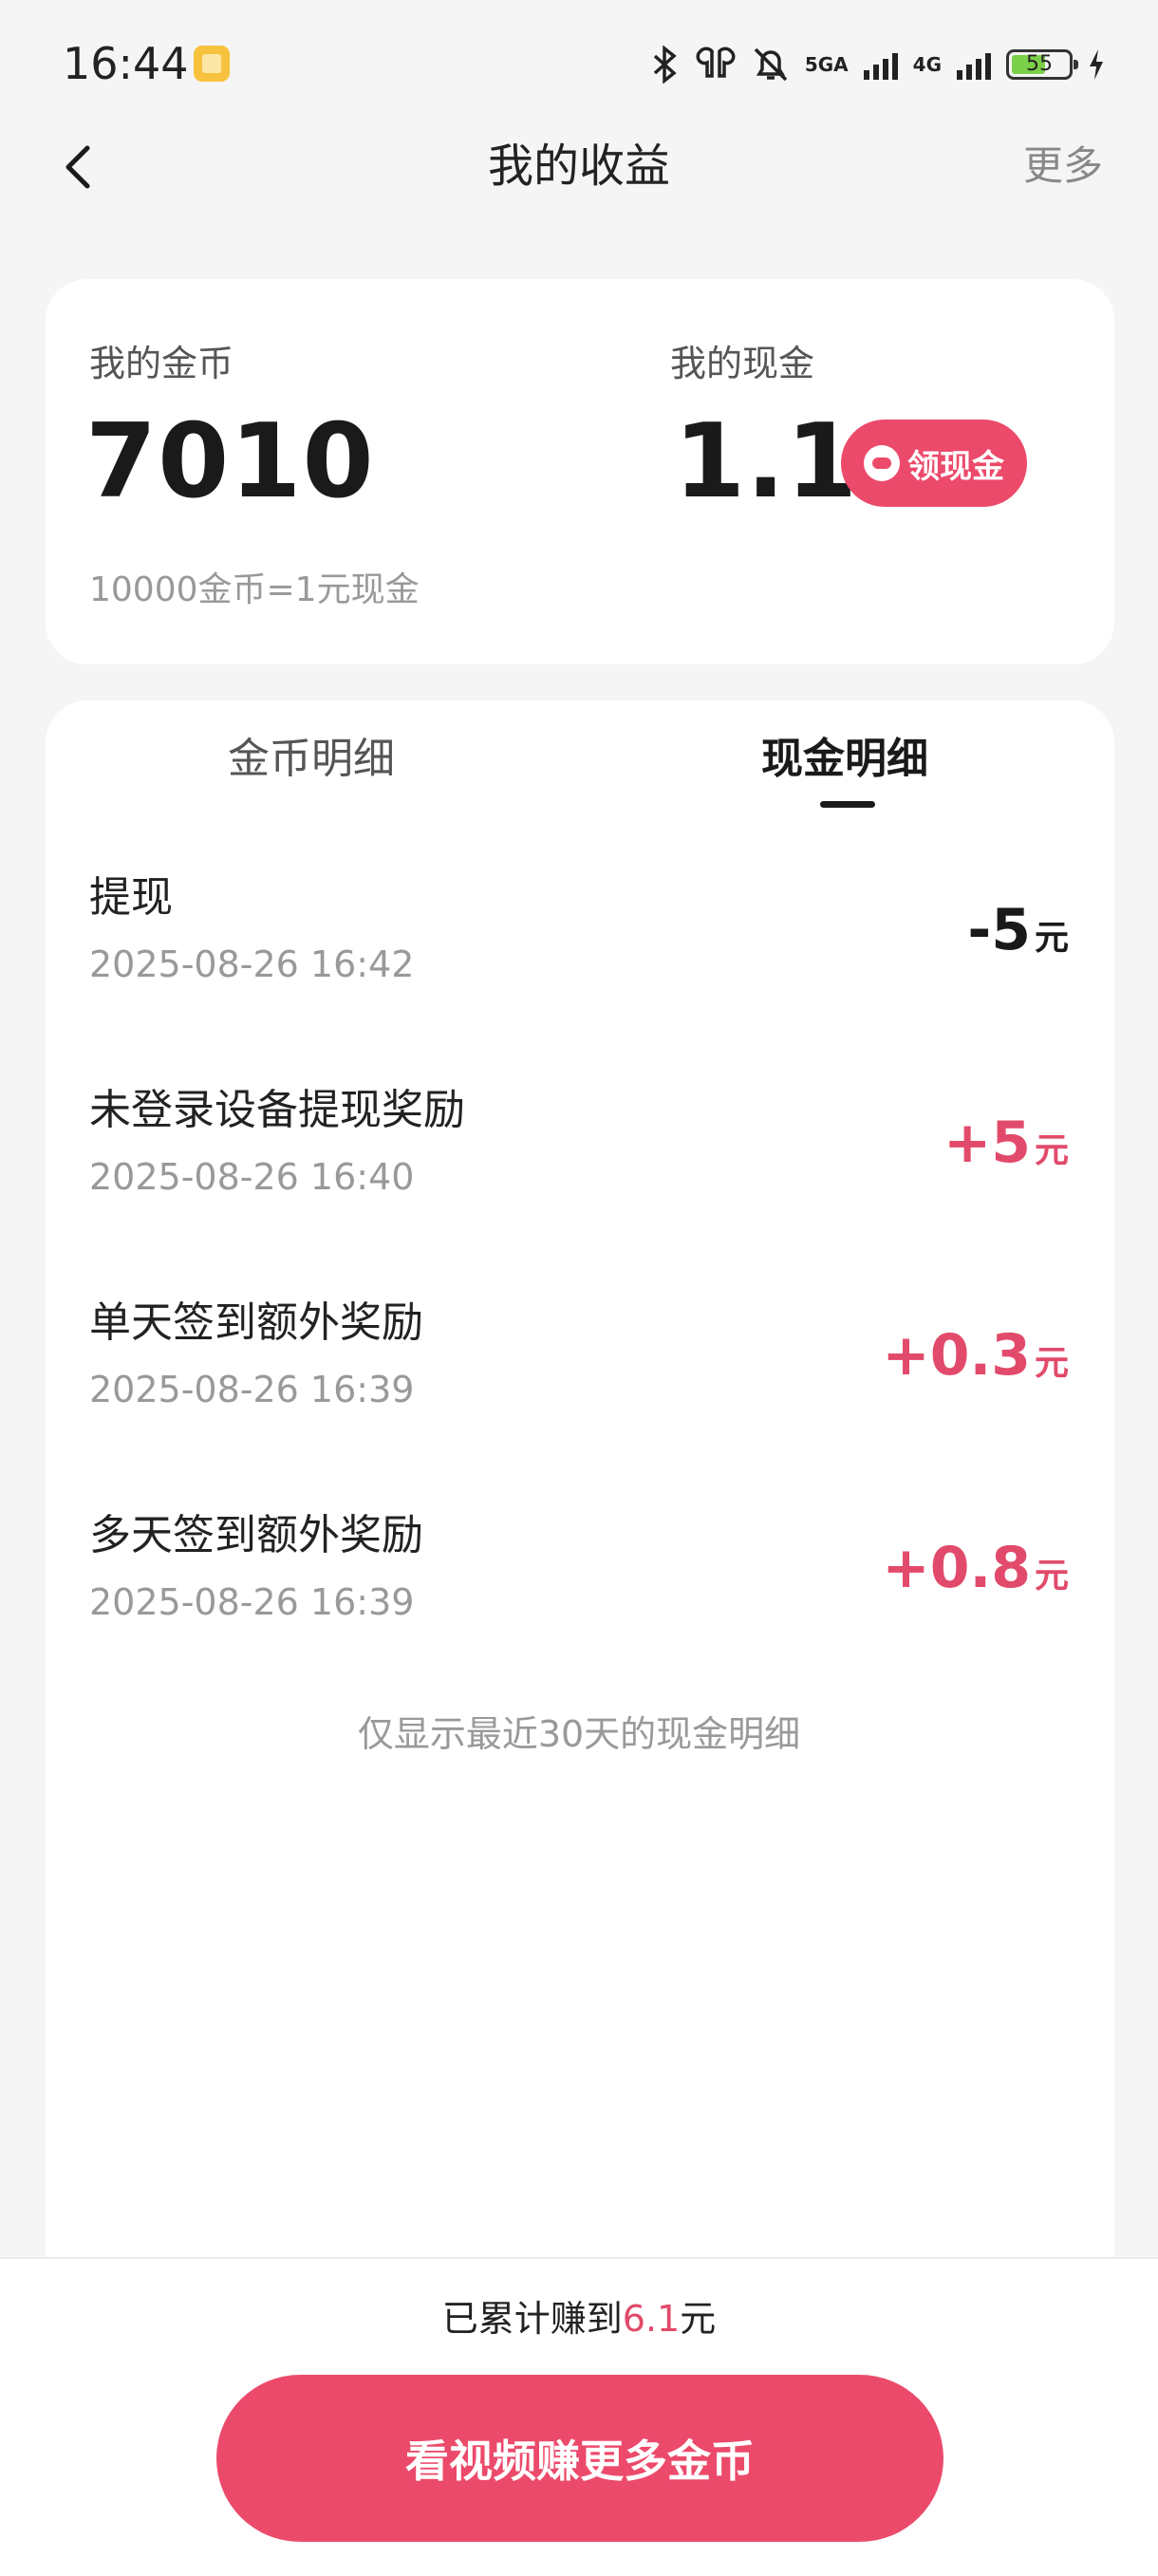  I want to click on battery-icon: 55, so click(1042, 64).